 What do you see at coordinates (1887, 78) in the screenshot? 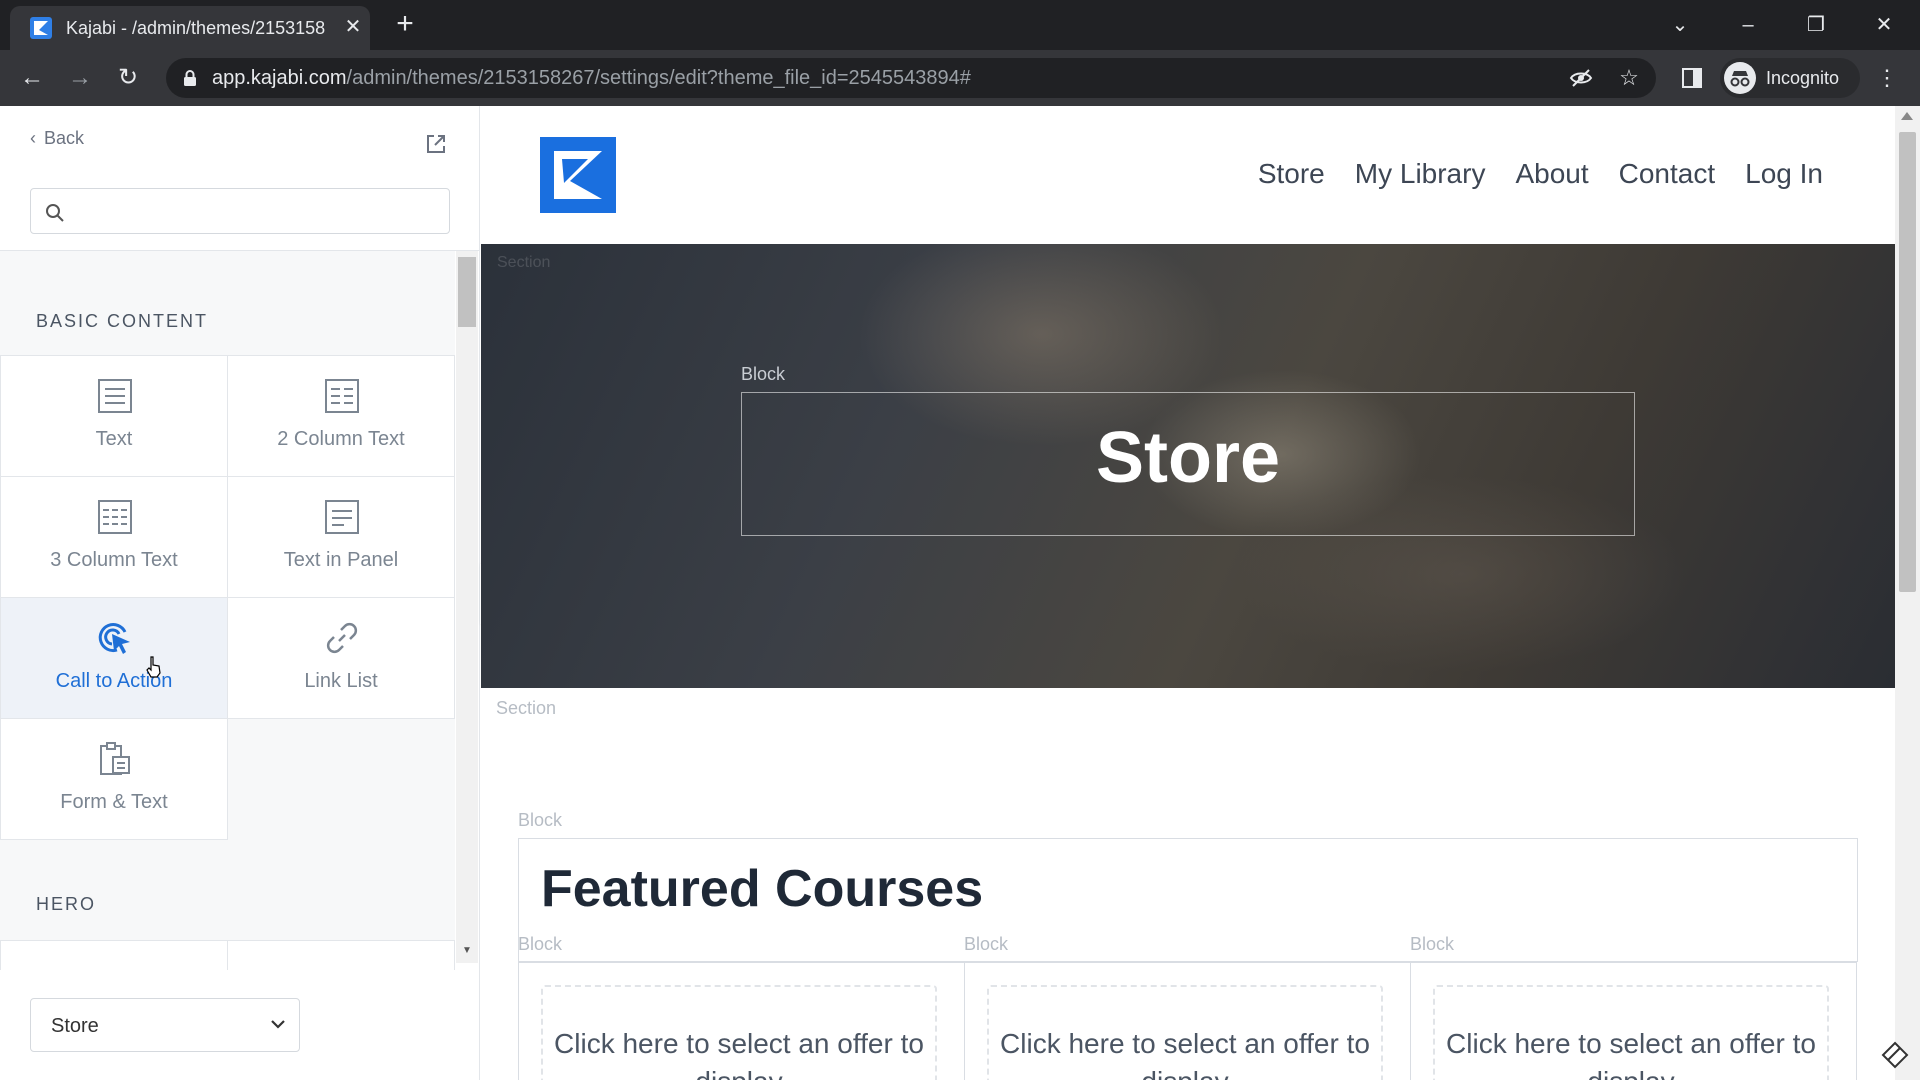
I see `browser-menu-icon: ⋮` at bounding box center [1887, 78].